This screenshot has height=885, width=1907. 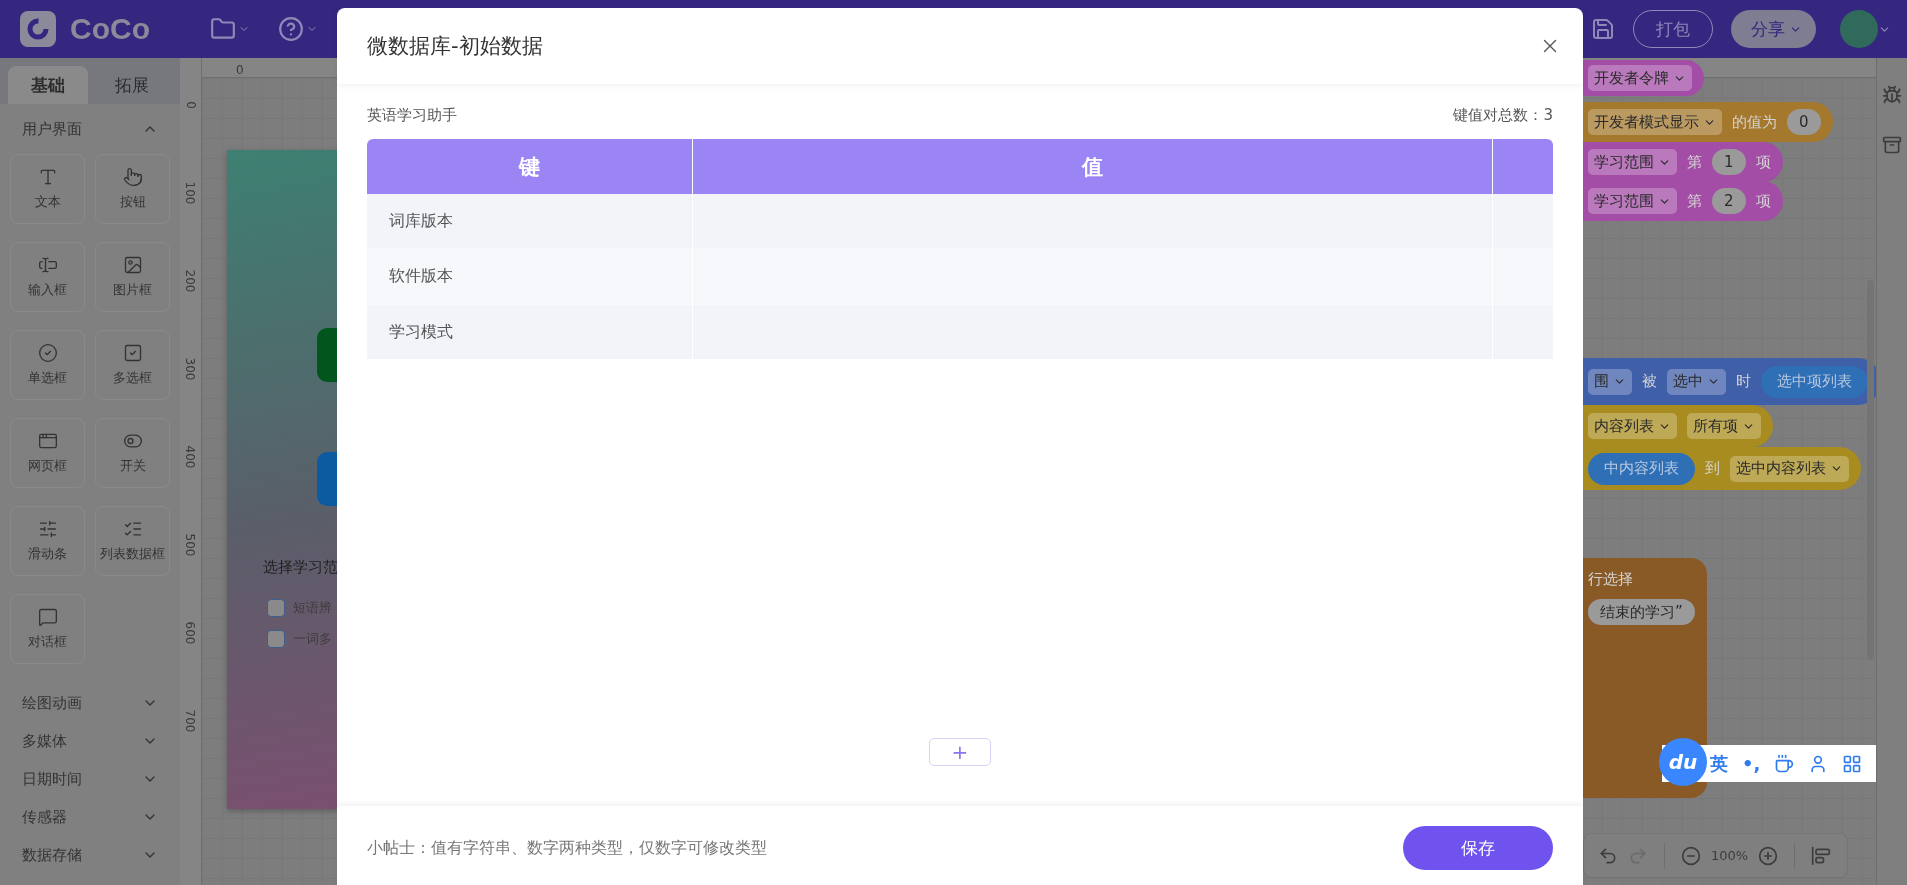 What do you see at coordinates (190, 281) in the screenshot?
I see `ruler-number: 200` at bounding box center [190, 281].